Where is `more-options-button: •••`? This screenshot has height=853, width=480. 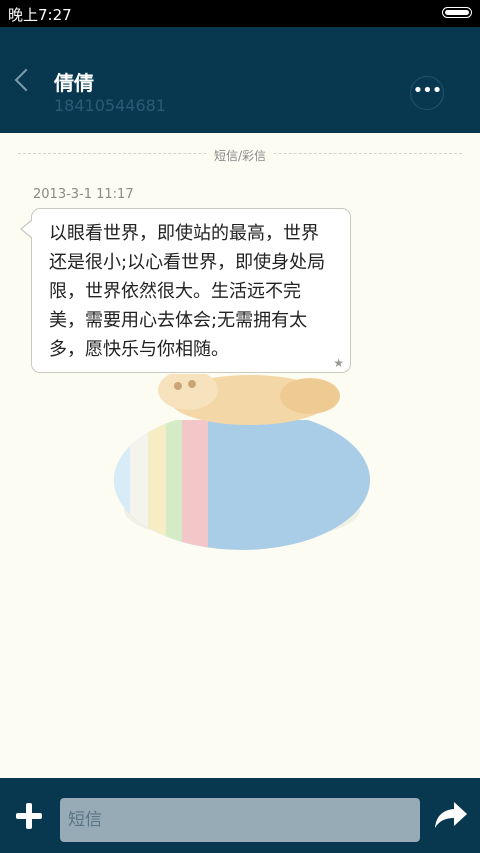 more-options-button: ••• is located at coordinates (427, 93).